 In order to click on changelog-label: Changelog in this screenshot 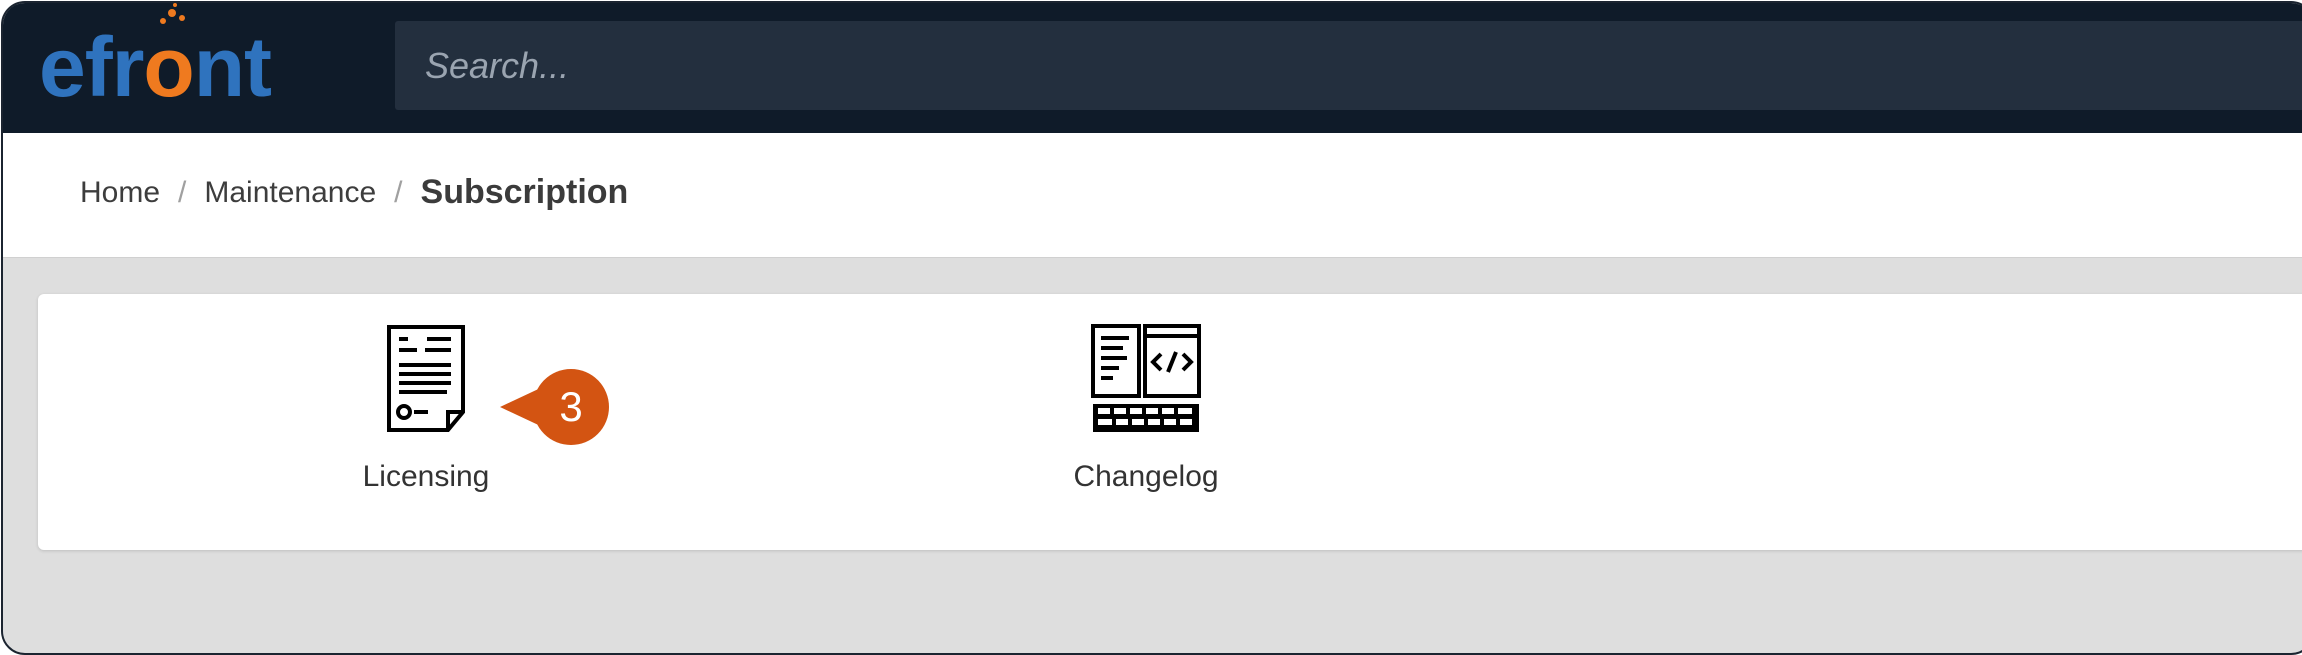, I will do `click(1146, 476)`.